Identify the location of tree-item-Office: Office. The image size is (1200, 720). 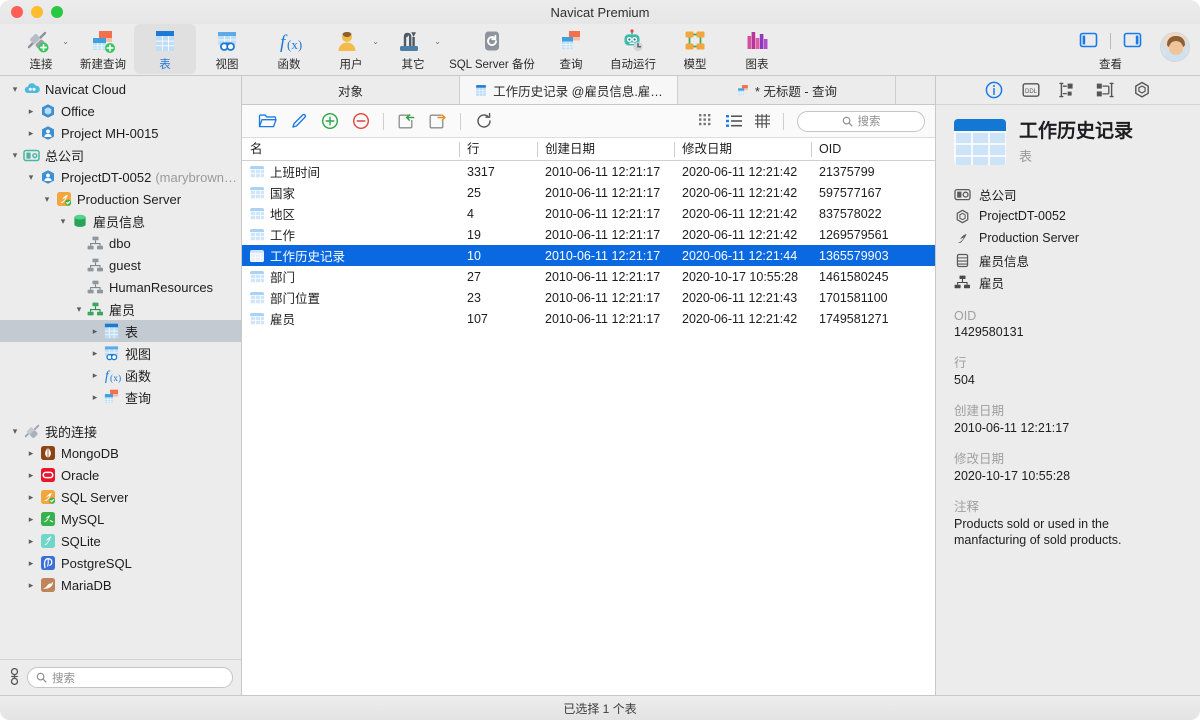
(120, 111).